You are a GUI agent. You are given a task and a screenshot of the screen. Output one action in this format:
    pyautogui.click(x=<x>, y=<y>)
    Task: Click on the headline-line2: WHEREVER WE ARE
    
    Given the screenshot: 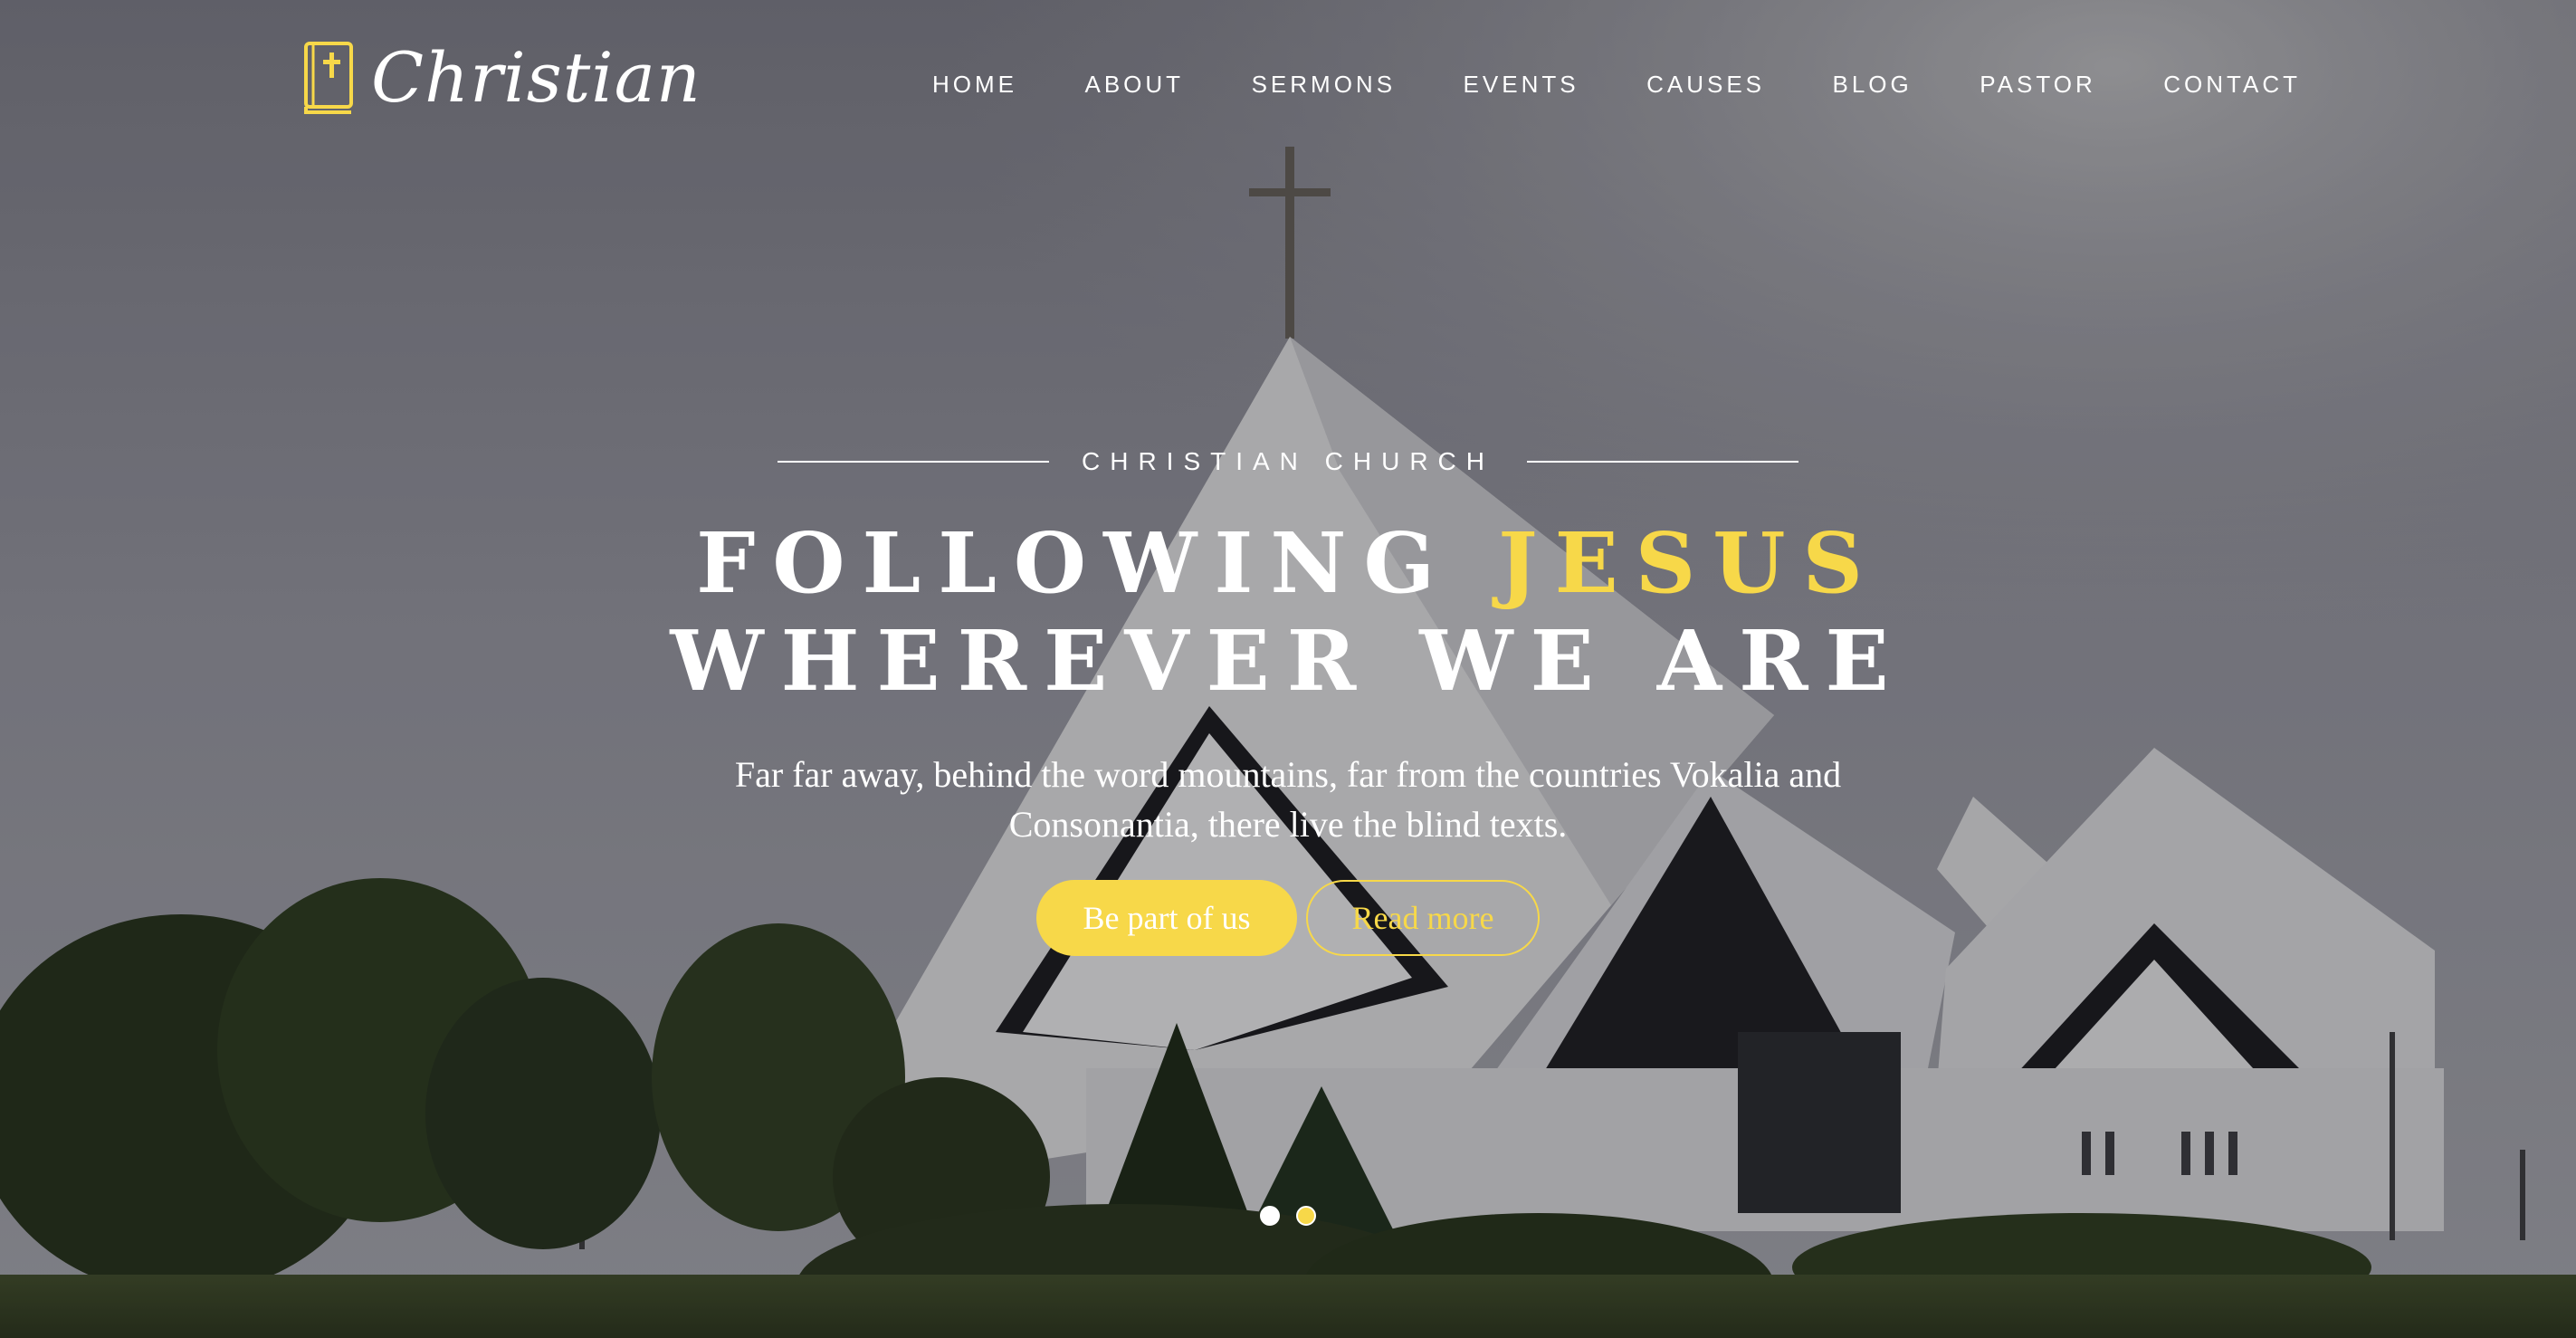 What is the action you would take?
    pyautogui.click(x=1288, y=661)
    